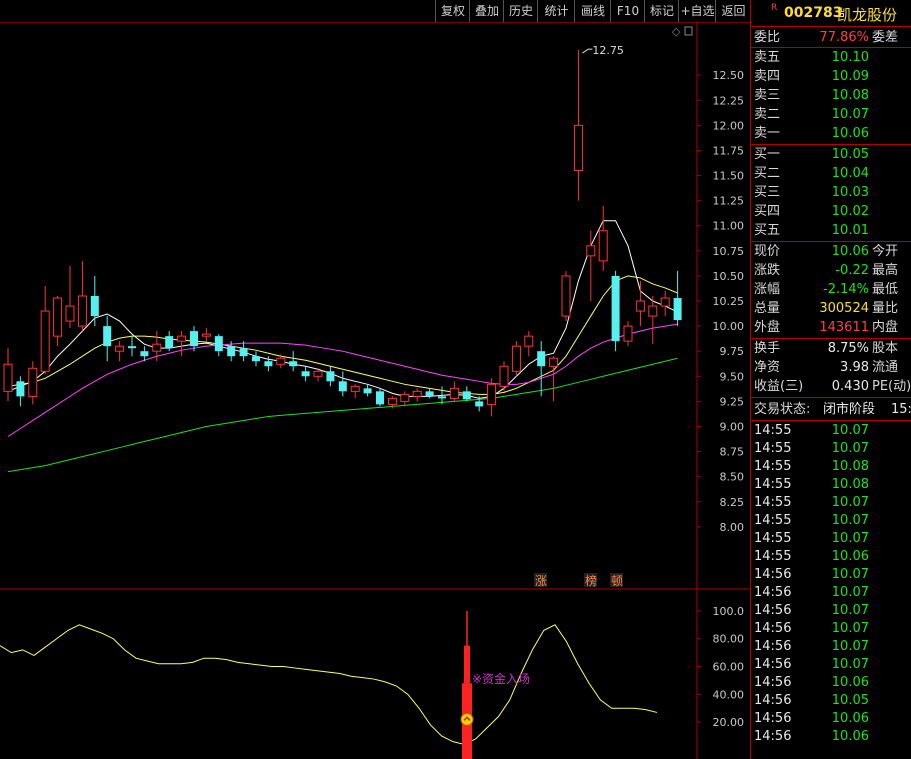 The width and height of the screenshot is (911, 759). What do you see at coordinates (732, 426) in the screenshot?
I see `y-tick-label: 9.00` at bounding box center [732, 426].